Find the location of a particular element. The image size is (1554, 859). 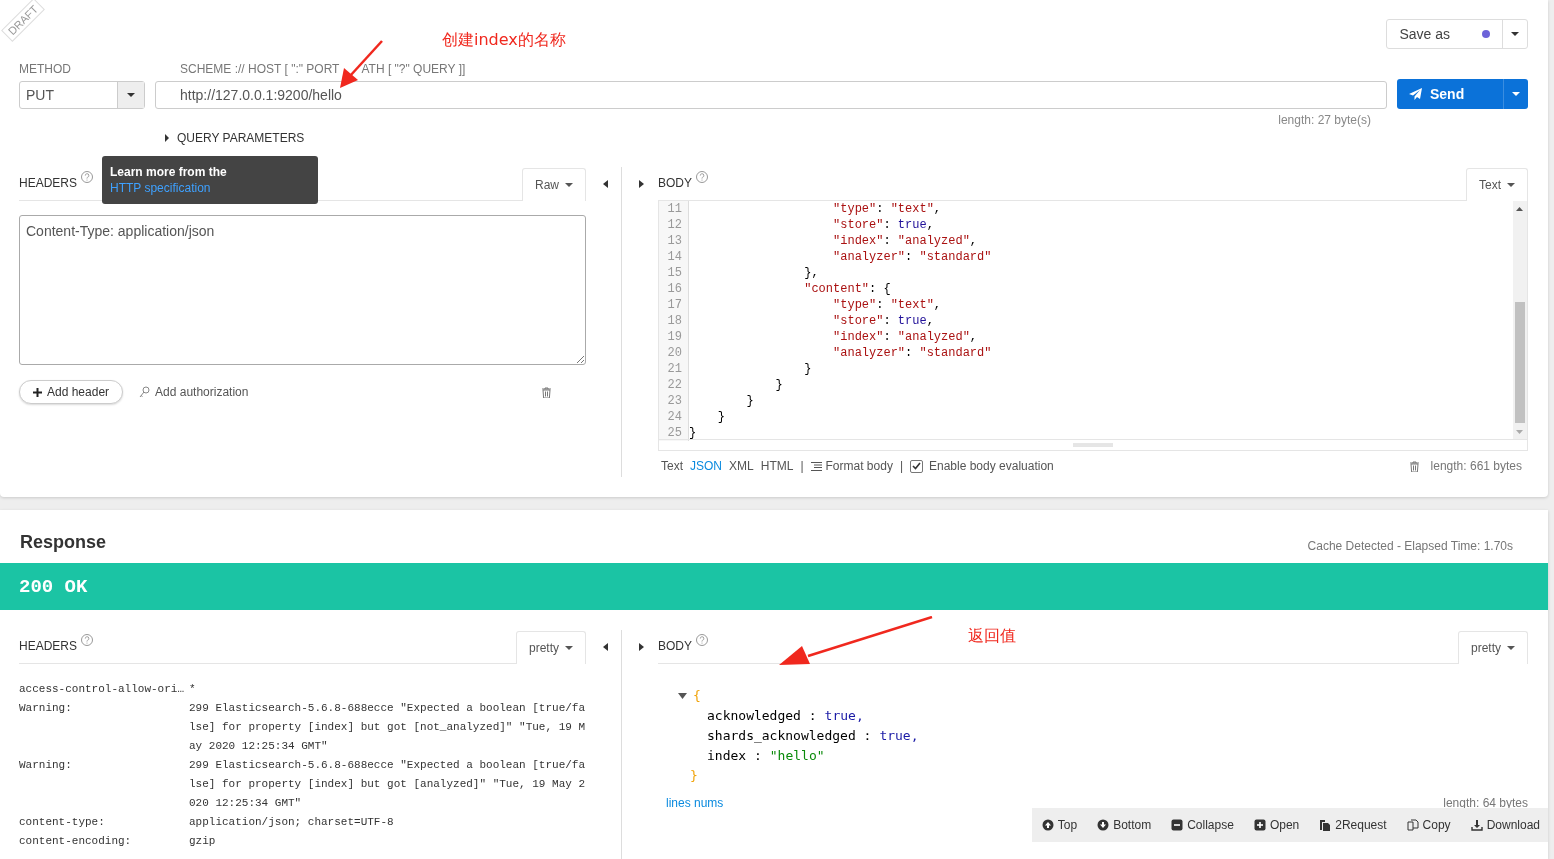

json-entry: shards_acknowledged : true, is located at coordinates (813, 736).